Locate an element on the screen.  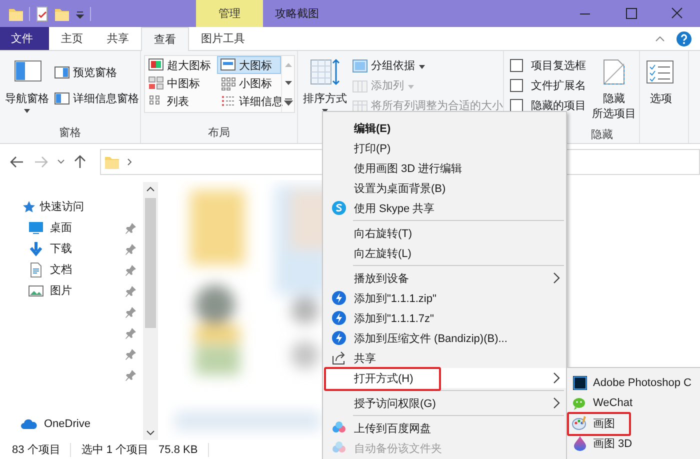
menu-item: 向右旋转(T) is located at coordinates (444, 233).